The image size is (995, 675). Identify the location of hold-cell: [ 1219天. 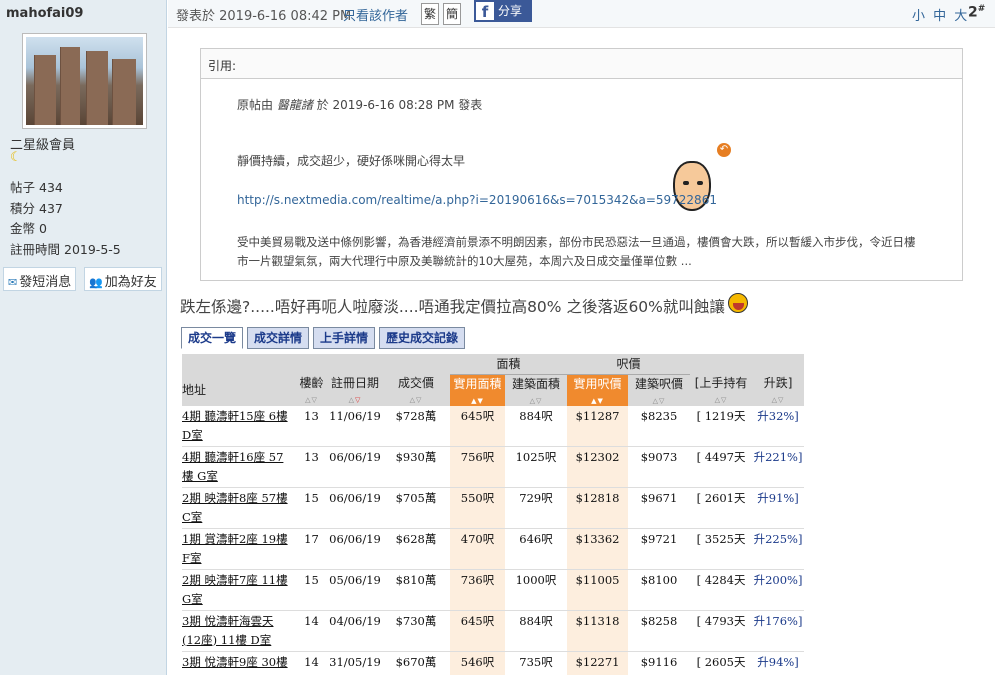
(721, 426).